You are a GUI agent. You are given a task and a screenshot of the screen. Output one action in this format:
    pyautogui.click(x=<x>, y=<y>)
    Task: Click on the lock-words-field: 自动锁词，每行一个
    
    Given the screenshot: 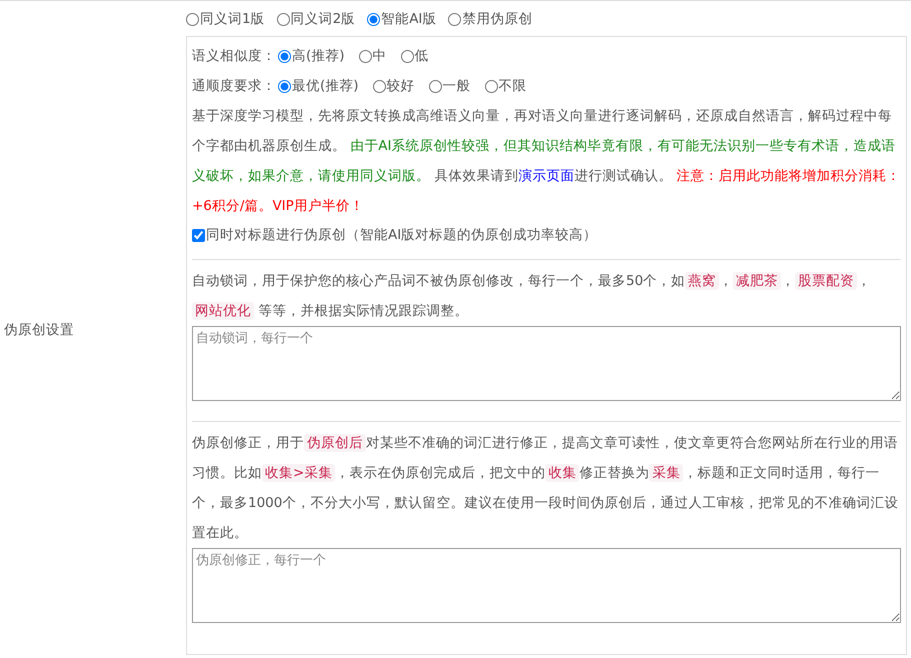 What is the action you would take?
    pyautogui.click(x=546, y=363)
    